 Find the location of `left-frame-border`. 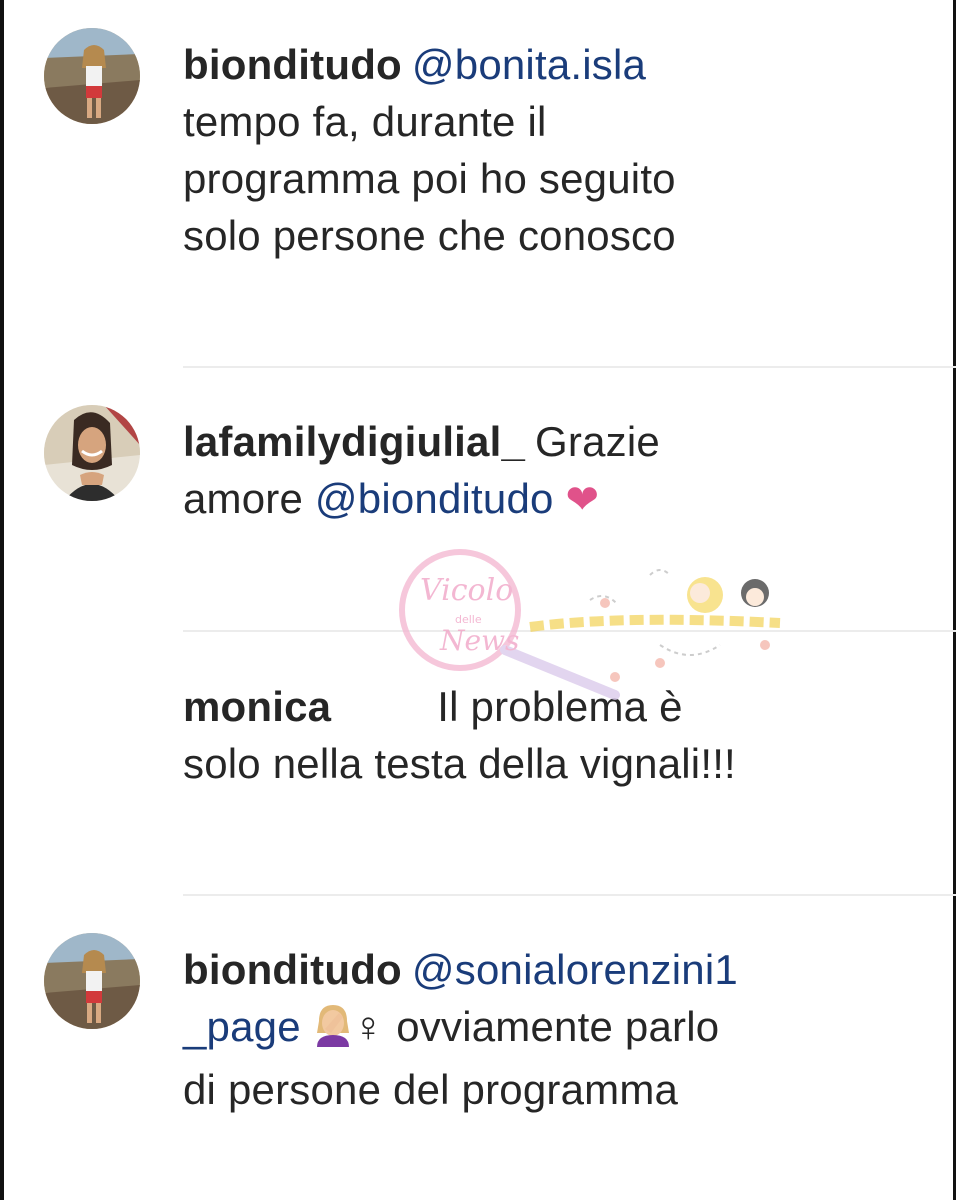

left-frame-border is located at coordinates (2, 600).